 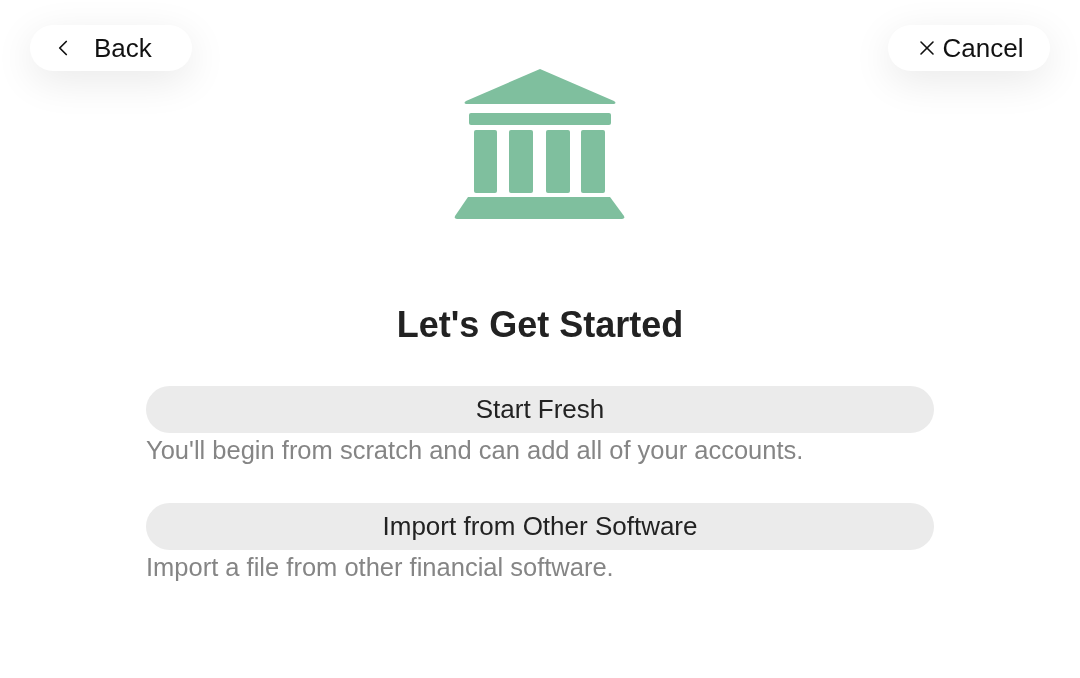 What do you see at coordinates (969, 48) in the screenshot?
I see `cancel-button: Cancel` at bounding box center [969, 48].